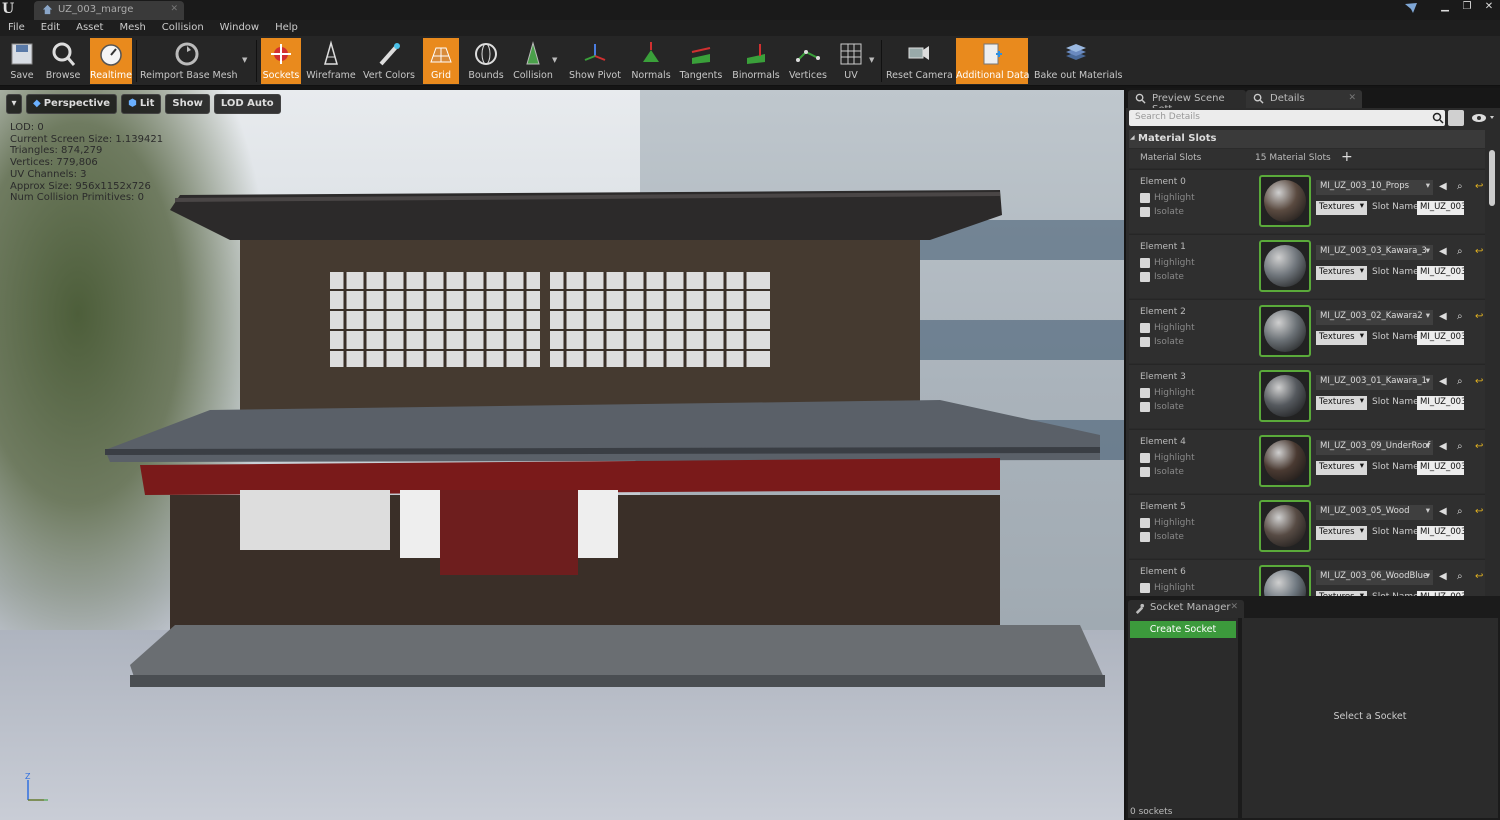 The width and height of the screenshot is (1500, 820). Describe the element at coordinates (871, 60) in the screenshot. I see `uv-dropdown-icon: ▼` at that location.